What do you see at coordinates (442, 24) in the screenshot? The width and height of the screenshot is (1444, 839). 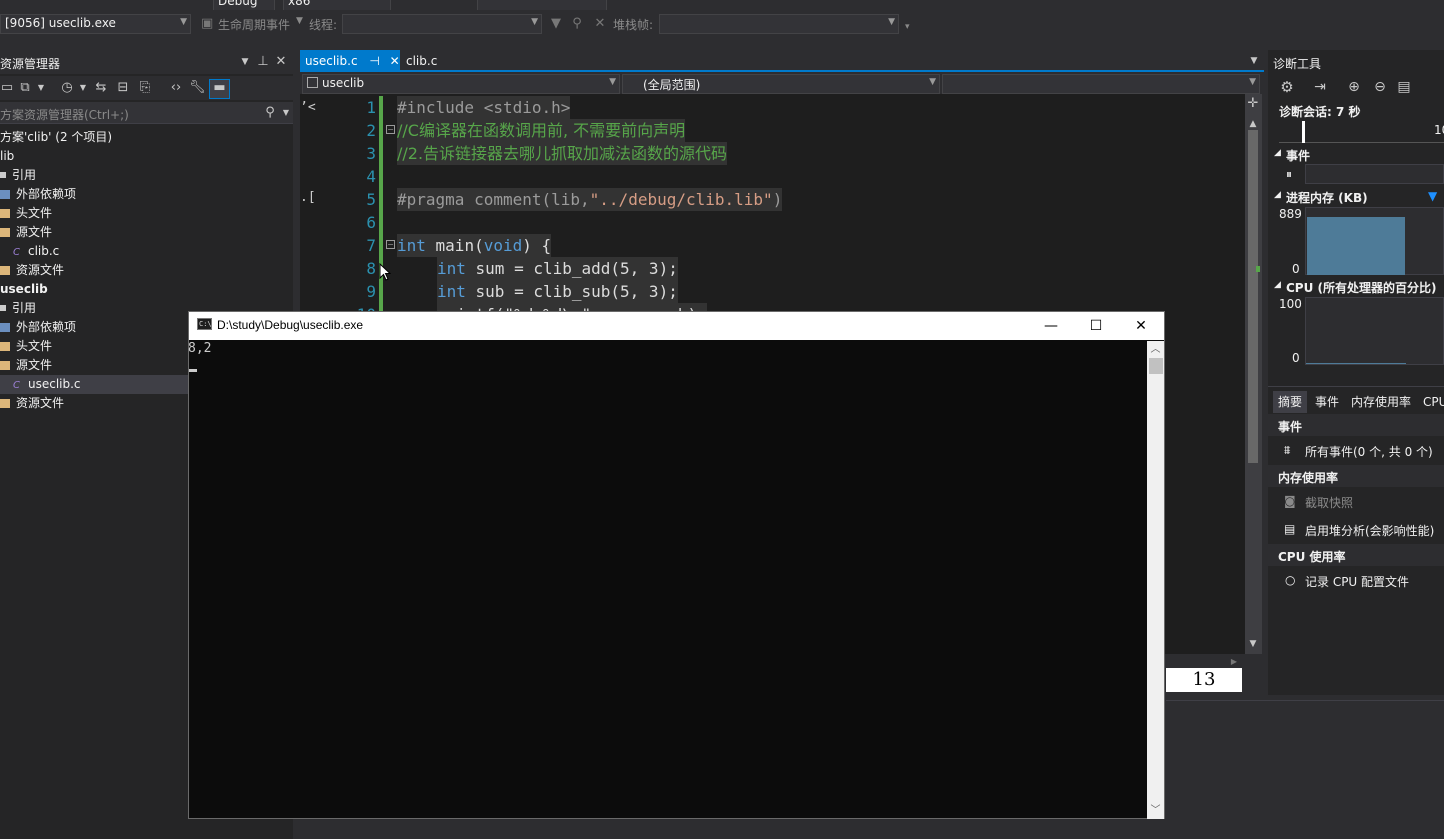 I see `thread-combo: ▼` at bounding box center [442, 24].